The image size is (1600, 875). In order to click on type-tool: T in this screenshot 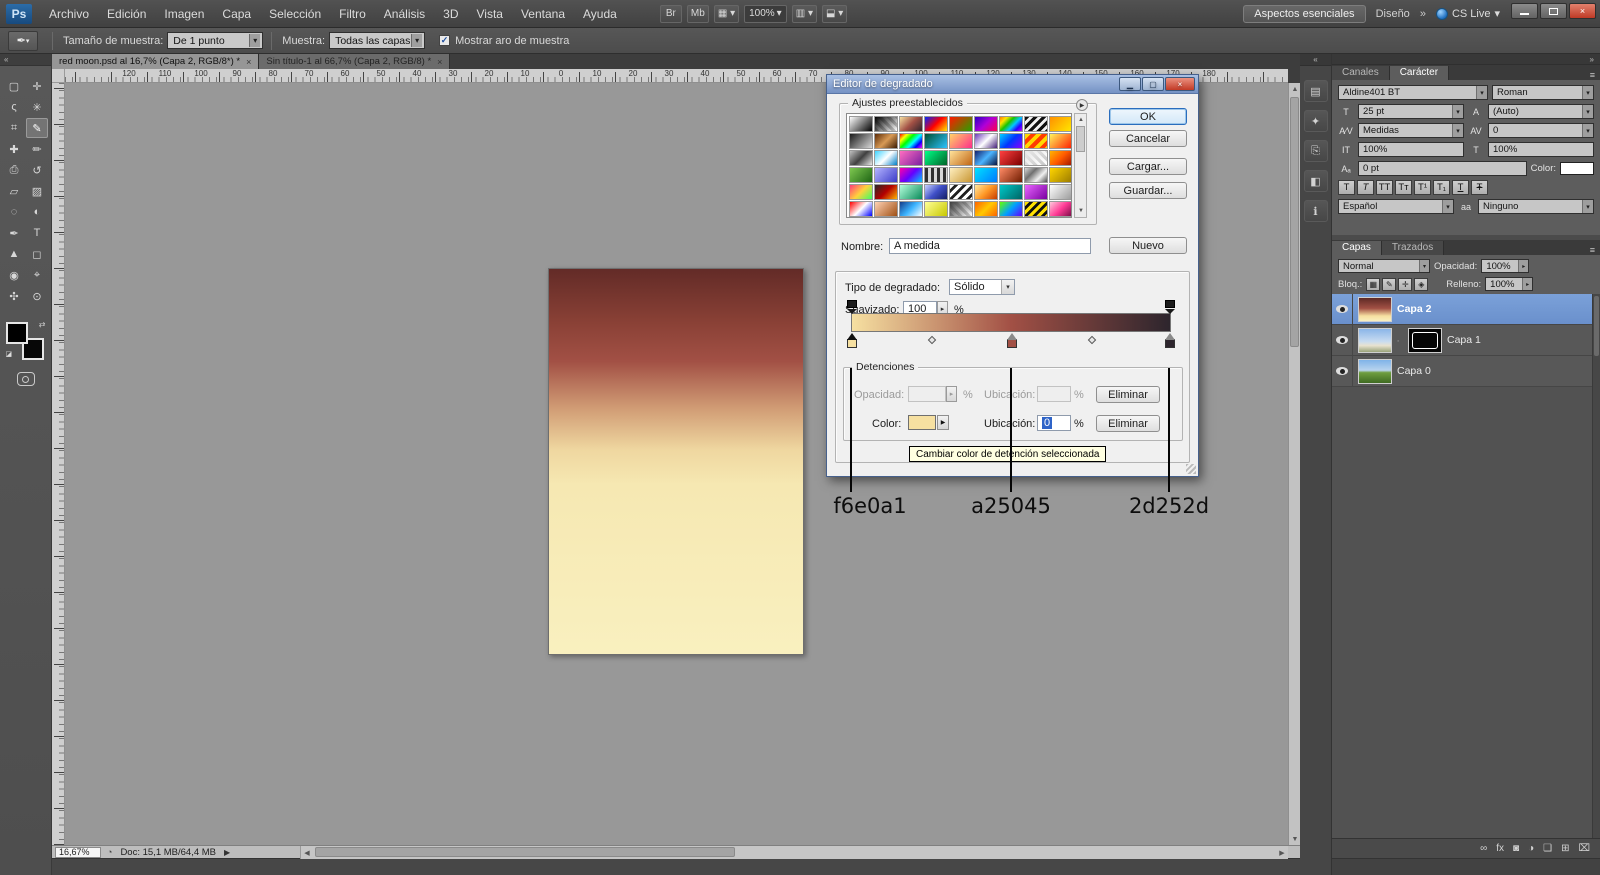, I will do `click(37, 233)`.